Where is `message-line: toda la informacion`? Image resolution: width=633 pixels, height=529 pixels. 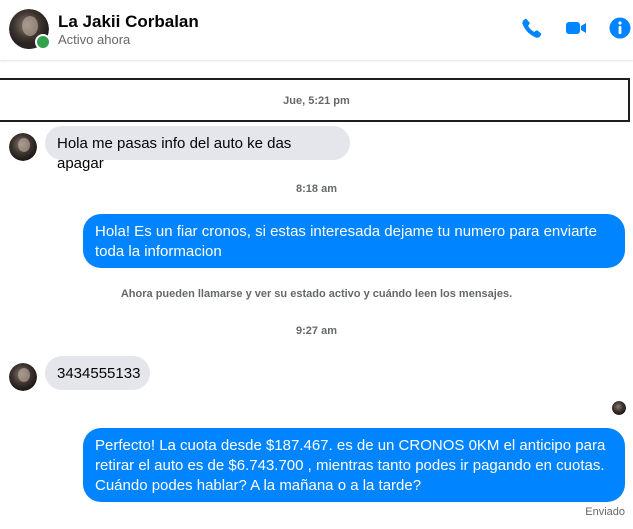
message-line: toda la informacion is located at coordinates (158, 251).